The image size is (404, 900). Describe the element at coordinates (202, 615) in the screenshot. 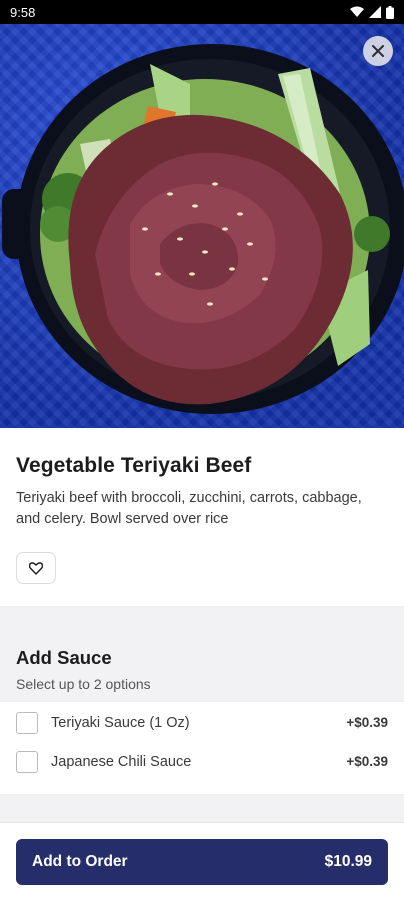

I see `section-divider` at that location.